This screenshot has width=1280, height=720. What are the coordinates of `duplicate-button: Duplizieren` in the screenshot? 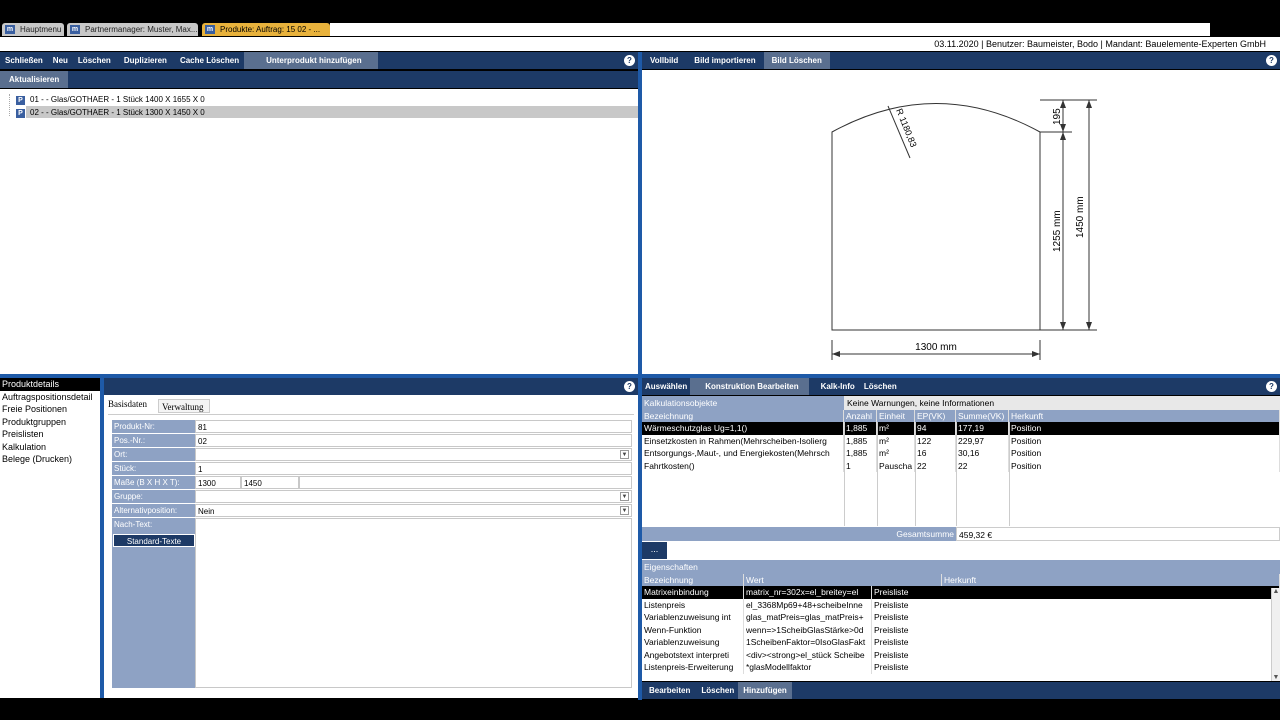 It's located at (144, 60).